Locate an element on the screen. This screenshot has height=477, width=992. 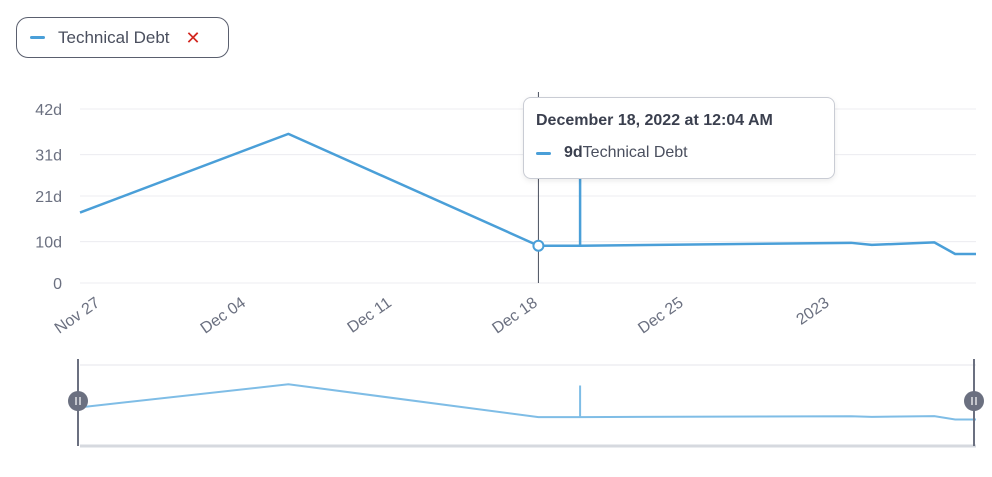
x-axis: Nov 27 Dec 04 Dec 11 Dec 18 Dec 25 2023 is located at coordinates (442, 315).